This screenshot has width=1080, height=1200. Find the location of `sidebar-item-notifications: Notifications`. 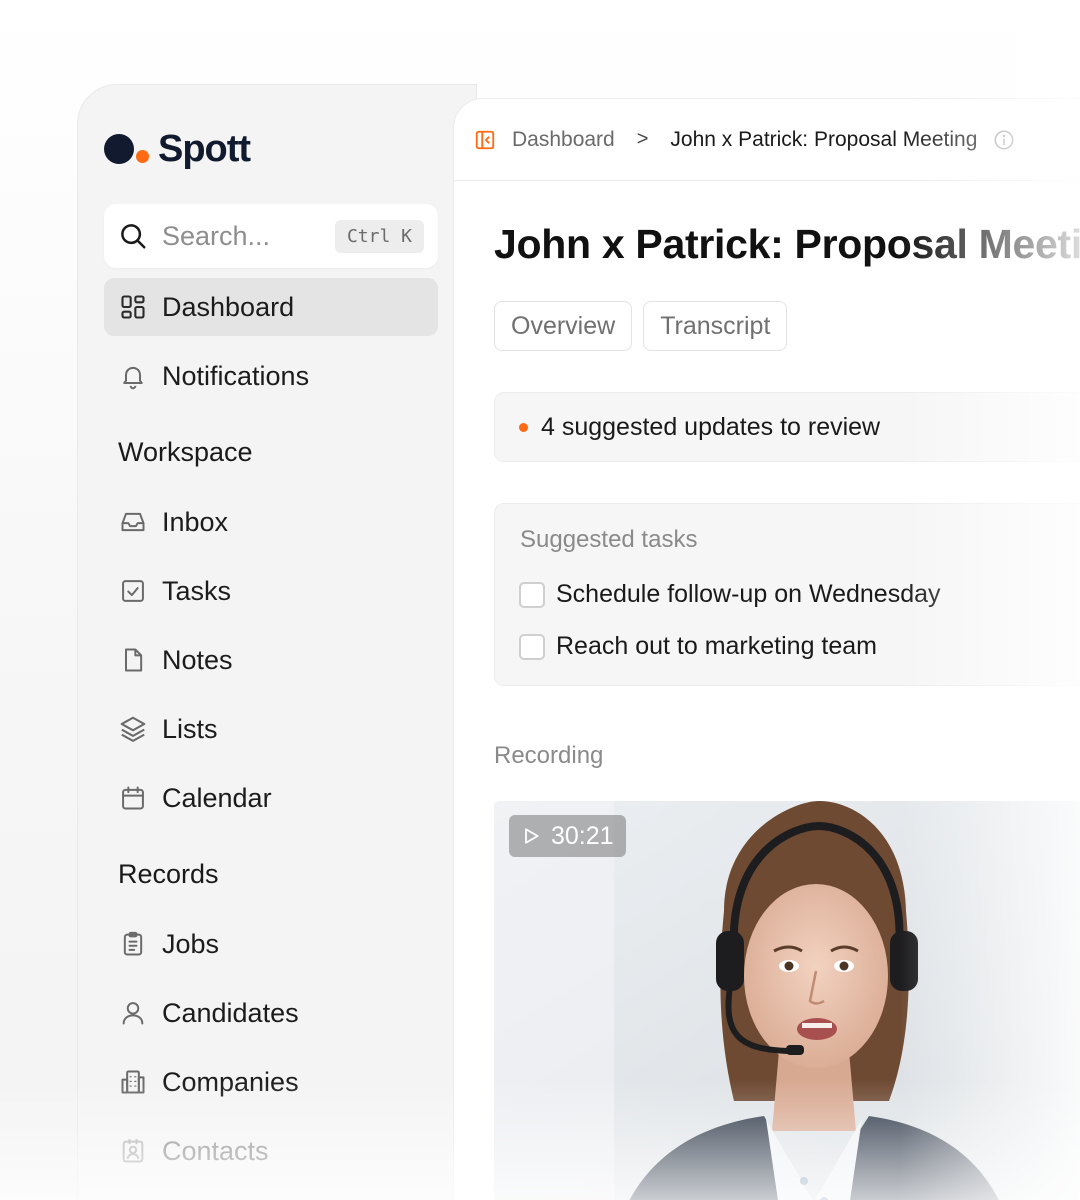

sidebar-item-notifications: Notifications is located at coordinates (271, 376).